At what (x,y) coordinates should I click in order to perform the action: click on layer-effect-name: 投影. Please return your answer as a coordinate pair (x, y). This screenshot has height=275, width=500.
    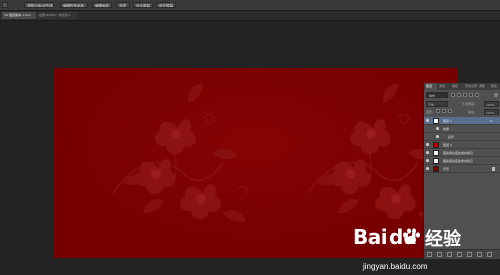
    Looking at the image, I should click on (451, 137).